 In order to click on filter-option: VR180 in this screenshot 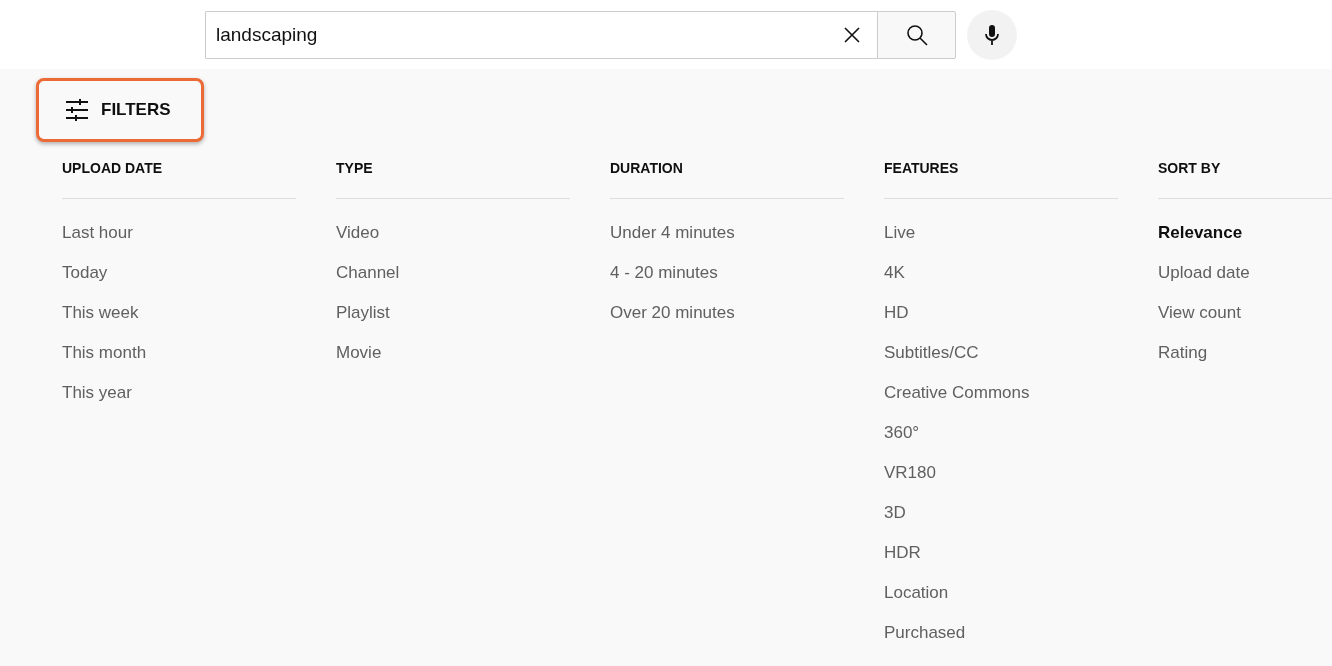, I will do `click(910, 473)`.